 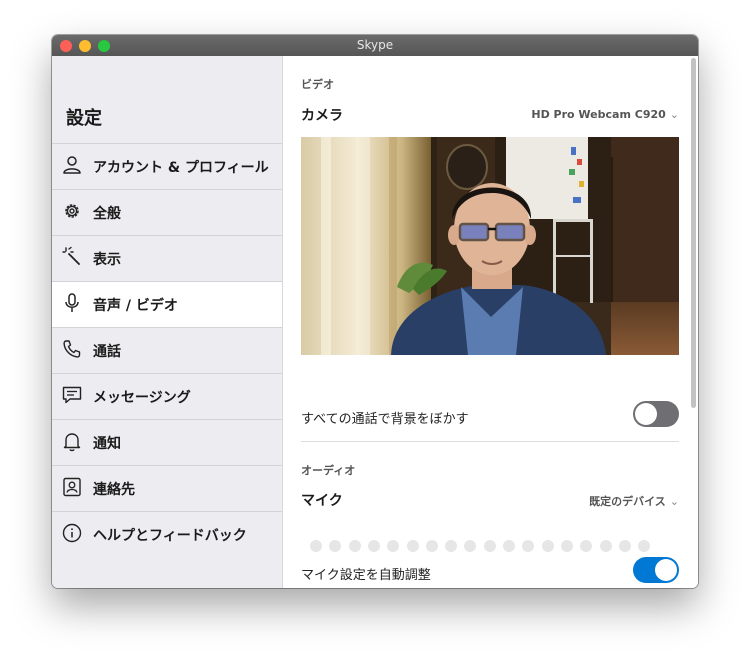 What do you see at coordinates (107, 260) in the screenshot?
I see `sidebar-item-label: 表示` at bounding box center [107, 260].